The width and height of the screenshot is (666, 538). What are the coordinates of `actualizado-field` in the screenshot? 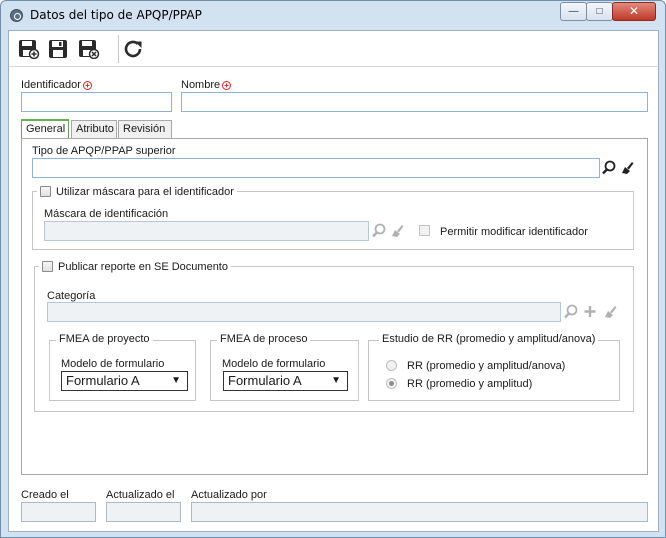 It's located at (143, 512).